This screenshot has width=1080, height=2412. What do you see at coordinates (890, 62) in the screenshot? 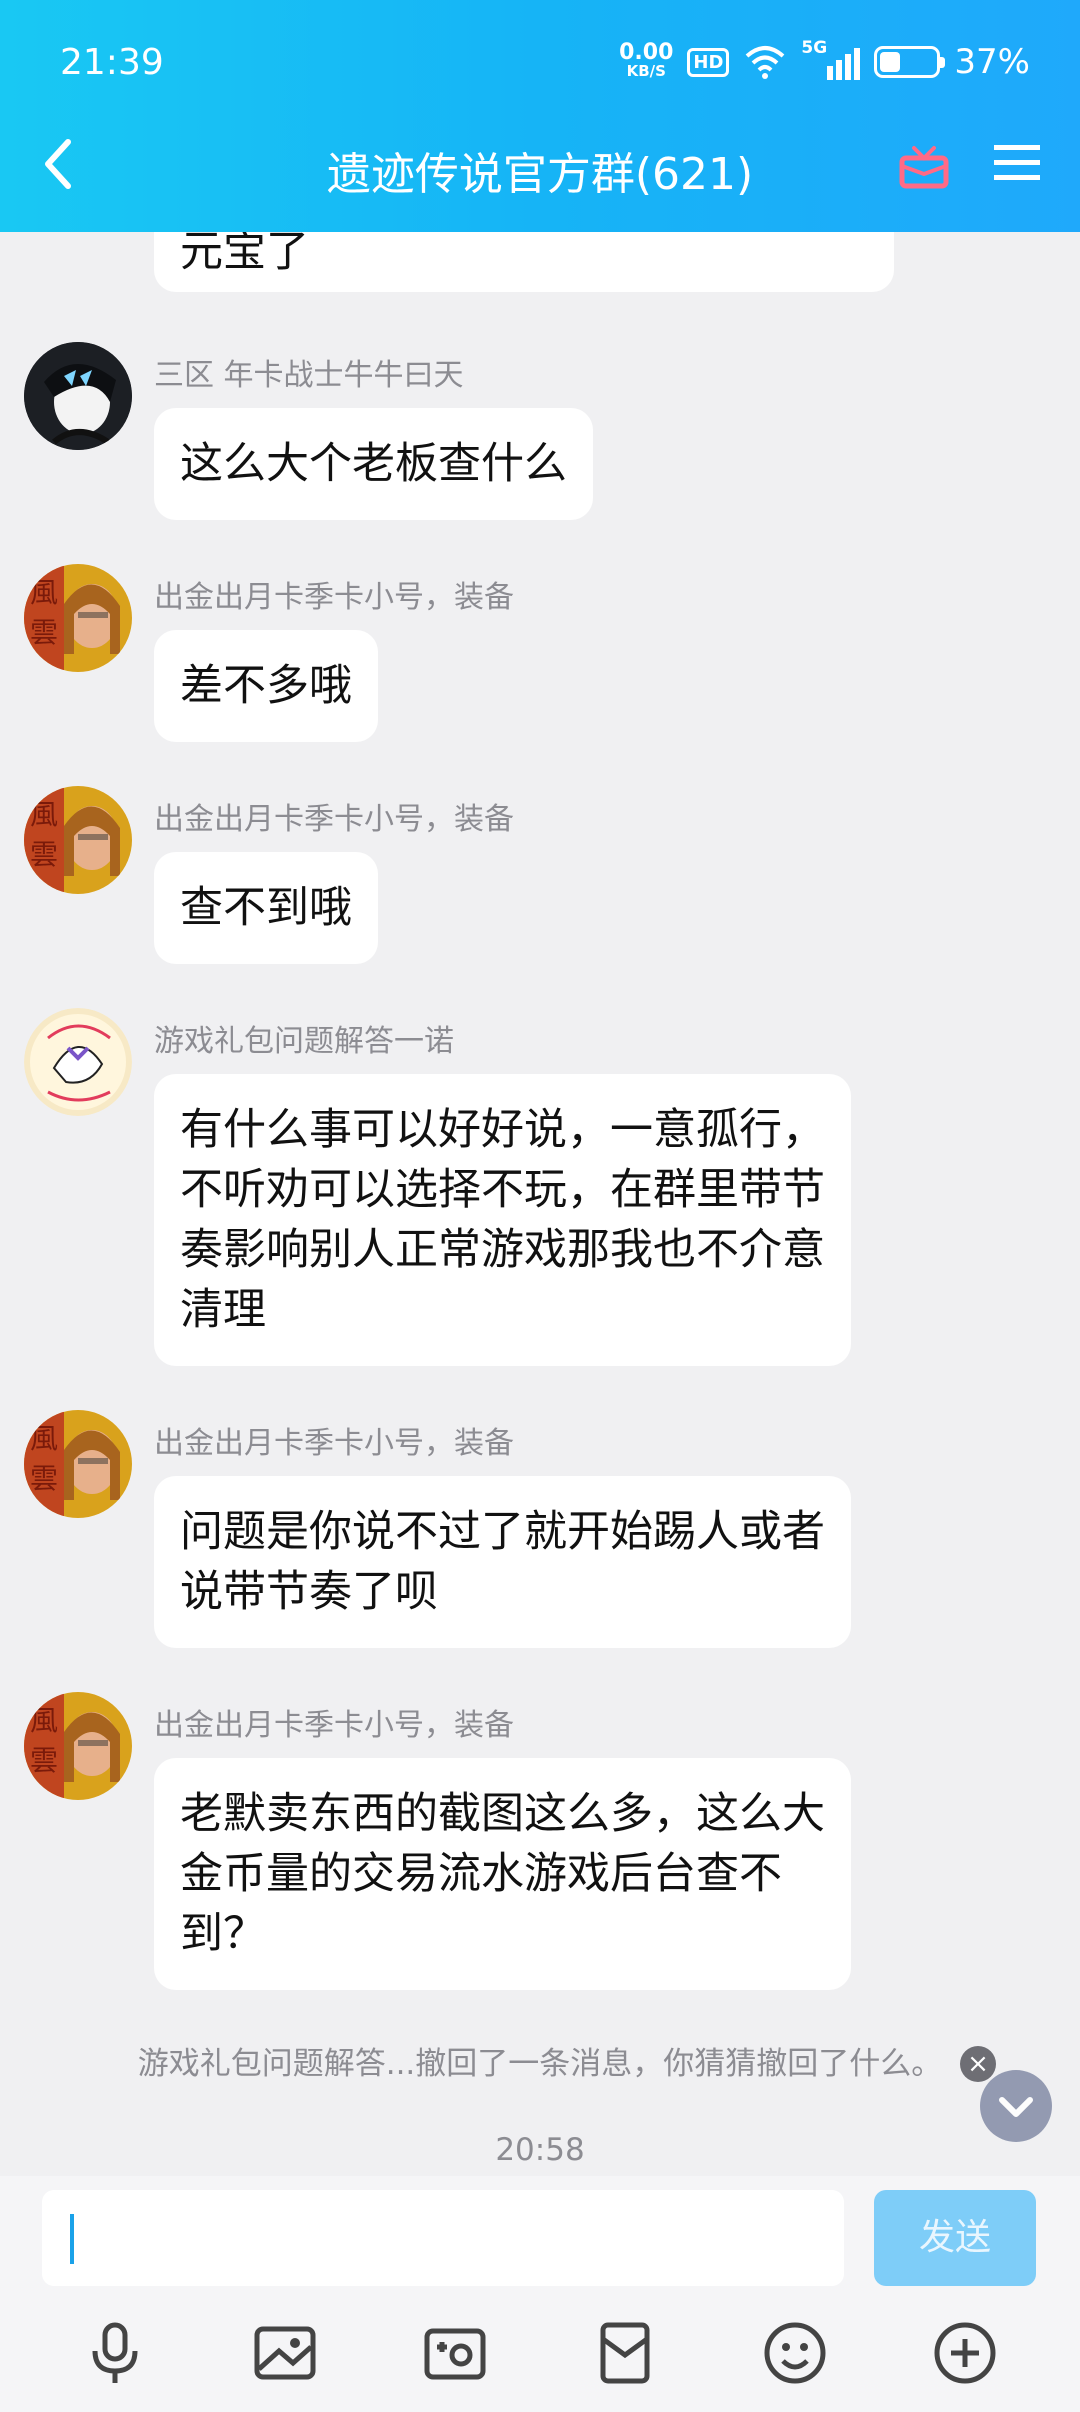
I see `battery-level` at bounding box center [890, 62].